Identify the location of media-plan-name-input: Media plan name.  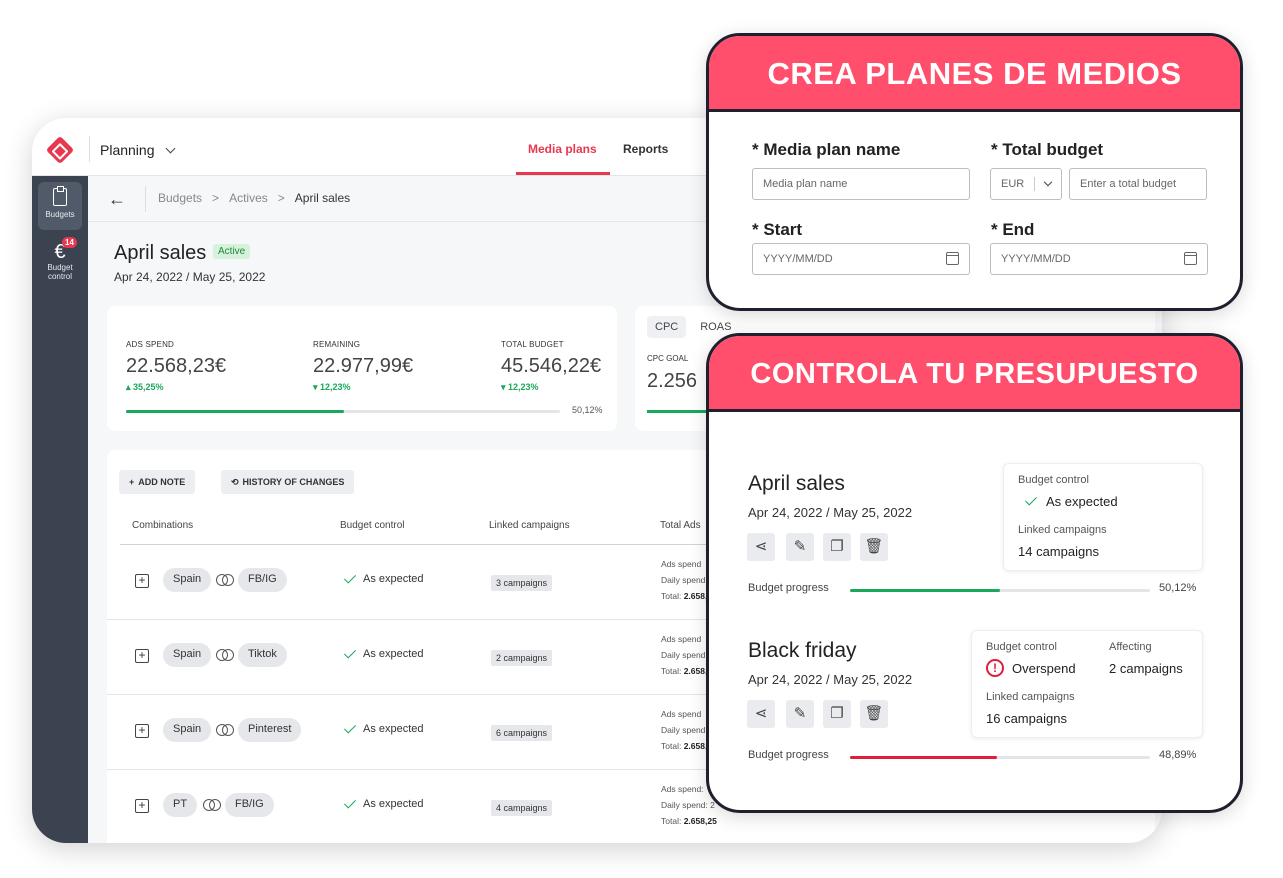
(861, 184).